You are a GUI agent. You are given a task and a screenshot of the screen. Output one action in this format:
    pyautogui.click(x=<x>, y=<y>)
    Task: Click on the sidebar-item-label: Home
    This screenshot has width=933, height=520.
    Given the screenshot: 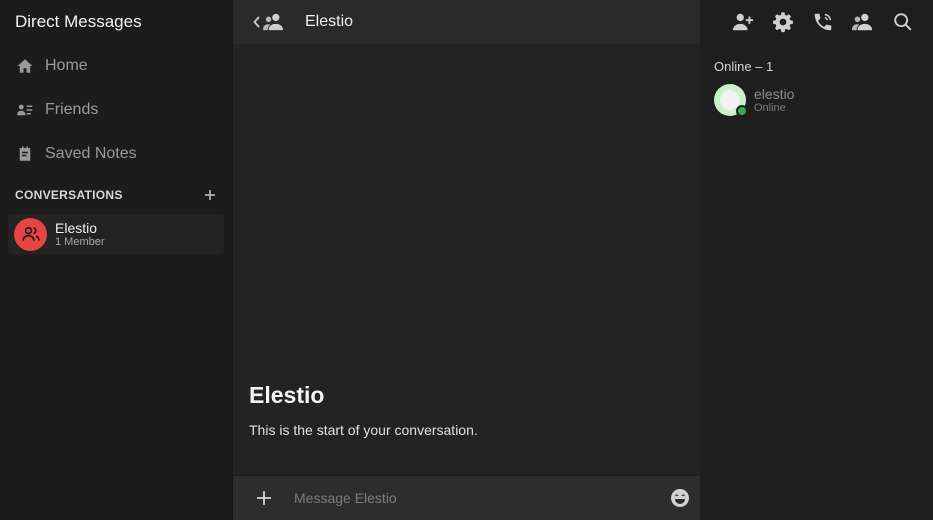 What is the action you would take?
    pyautogui.click(x=66, y=65)
    